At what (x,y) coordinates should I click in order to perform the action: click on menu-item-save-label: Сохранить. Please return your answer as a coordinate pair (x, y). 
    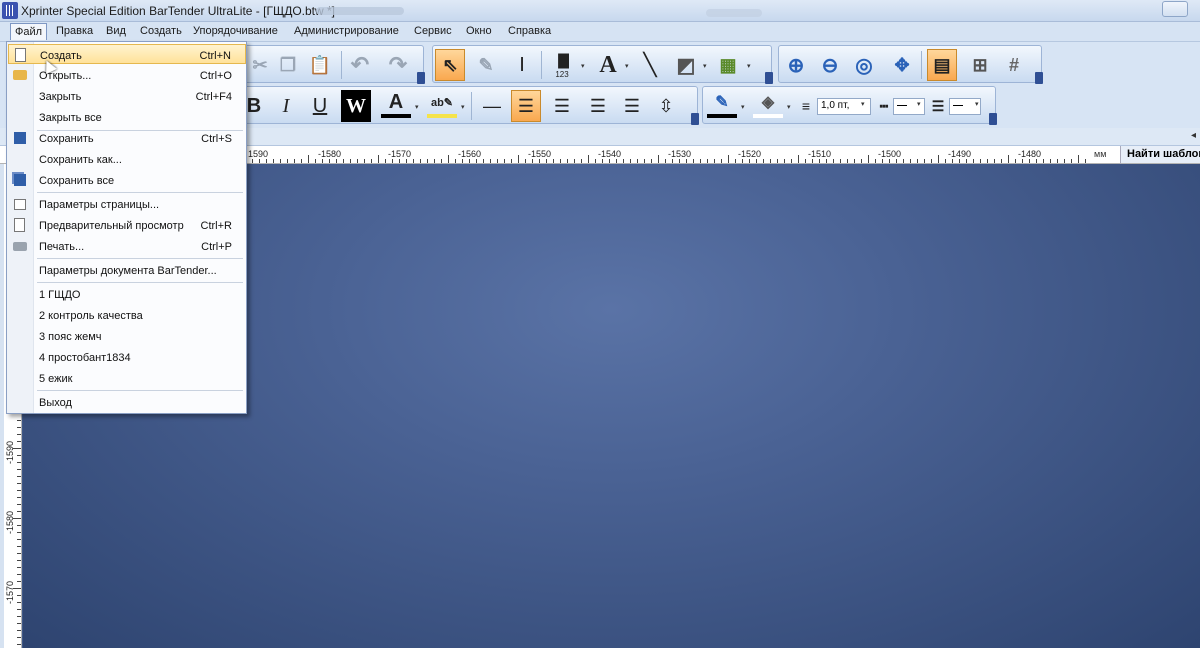
    Looking at the image, I should click on (66, 139).